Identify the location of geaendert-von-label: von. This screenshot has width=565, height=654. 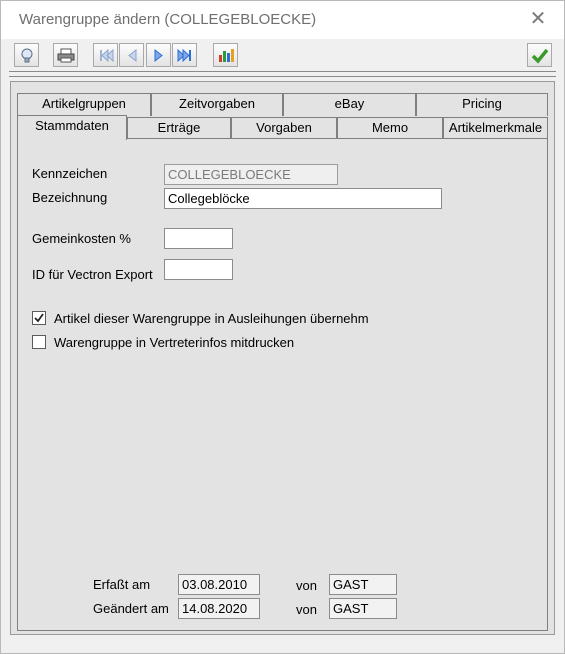
(306, 609).